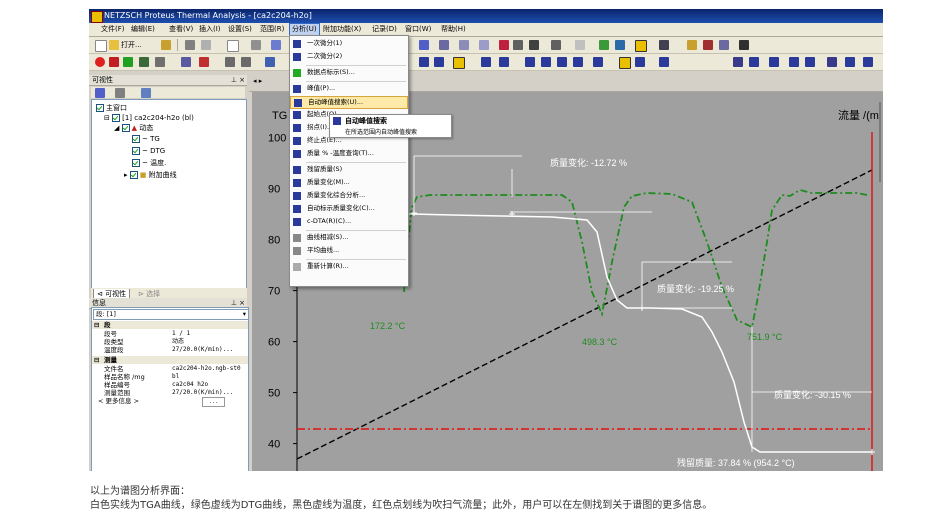 The image size is (950, 528). What do you see at coordinates (170, 325) in the screenshot?
I see `info-section-segment: ⊟ 段` at bounding box center [170, 325].